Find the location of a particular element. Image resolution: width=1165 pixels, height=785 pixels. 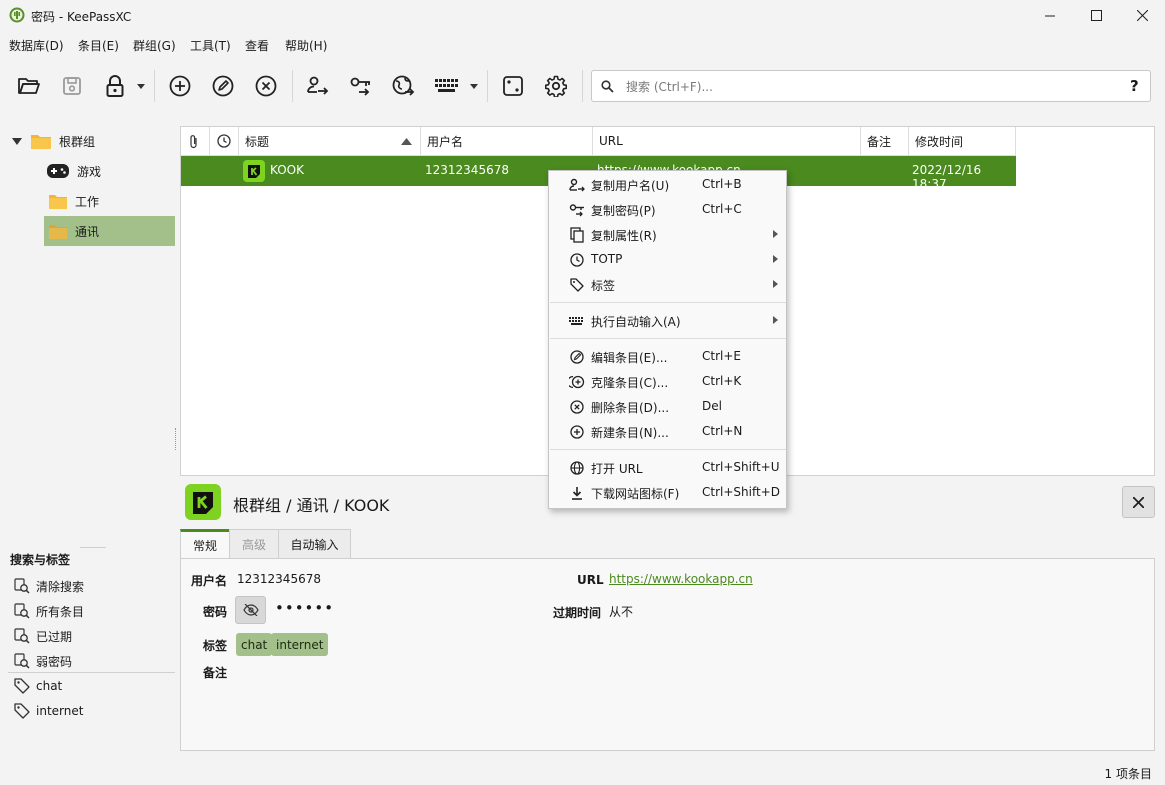

password-value: •••••• is located at coordinates (305, 608).